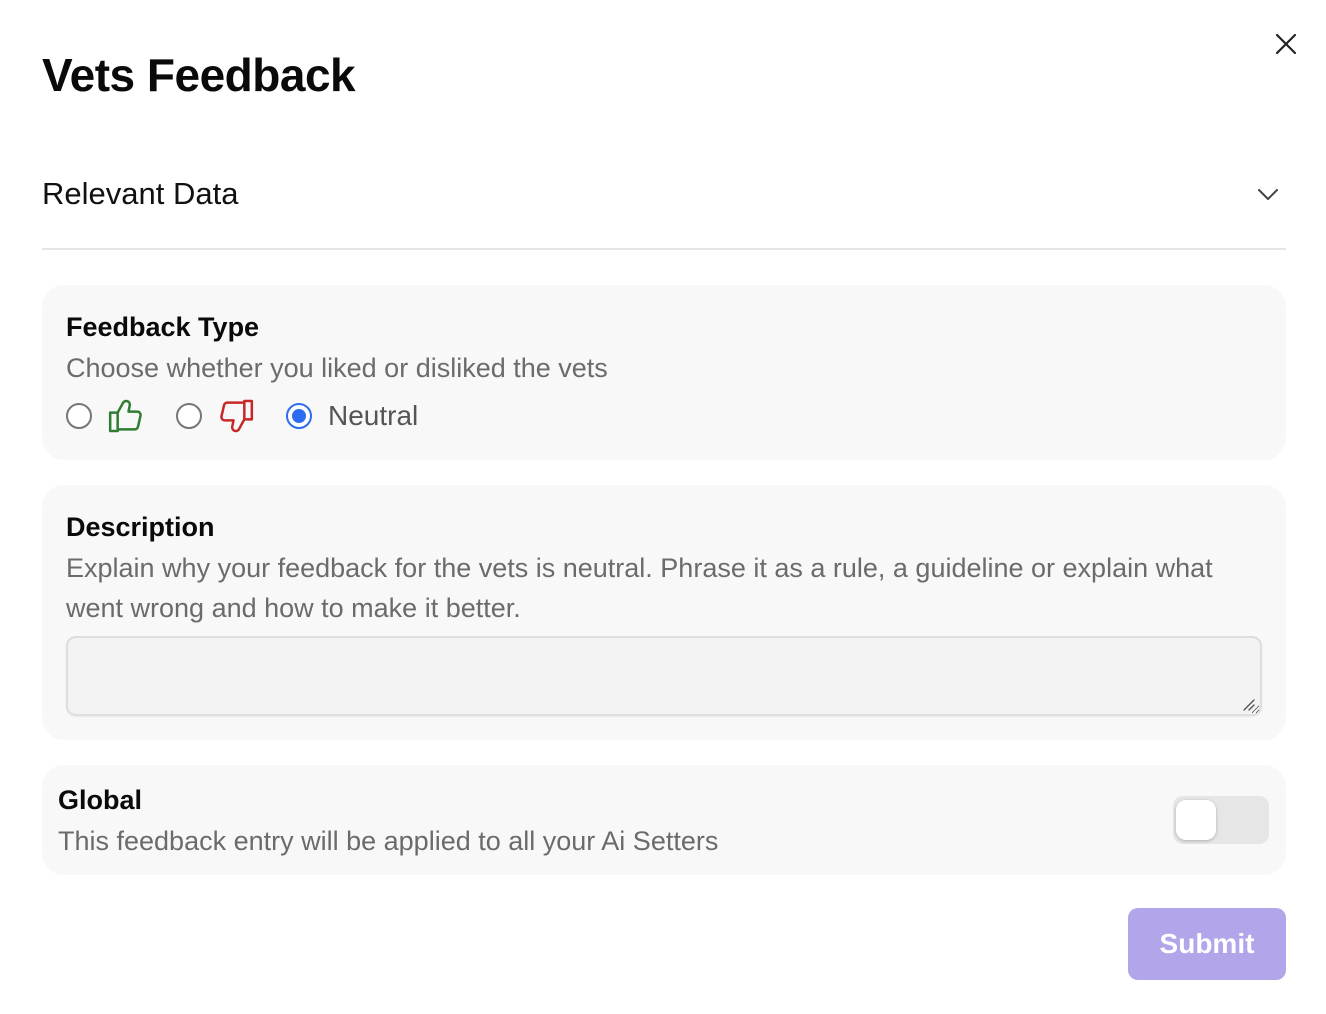  I want to click on like-radio, so click(79, 416).